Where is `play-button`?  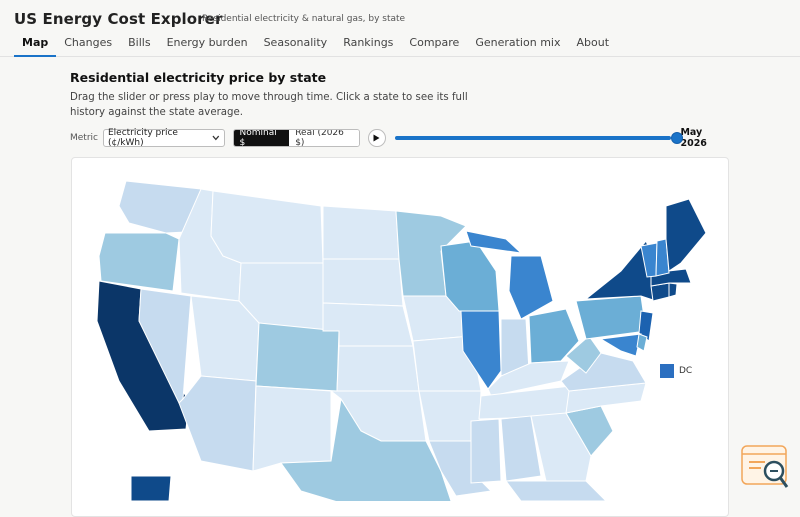 play-button is located at coordinates (377, 138).